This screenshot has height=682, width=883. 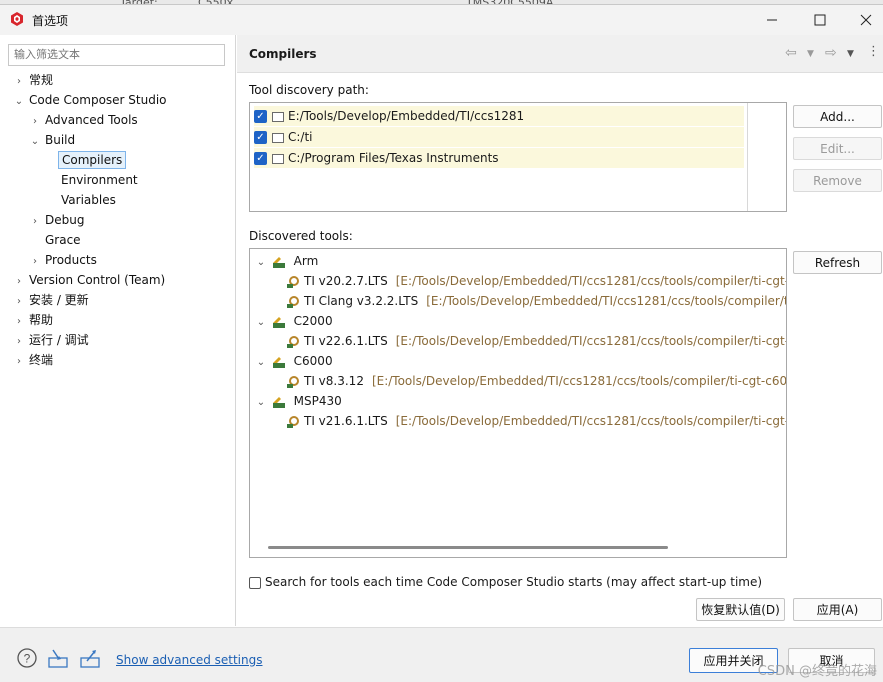 What do you see at coordinates (90, 658) in the screenshot?
I see `export-icon` at bounding box center [90, 658].